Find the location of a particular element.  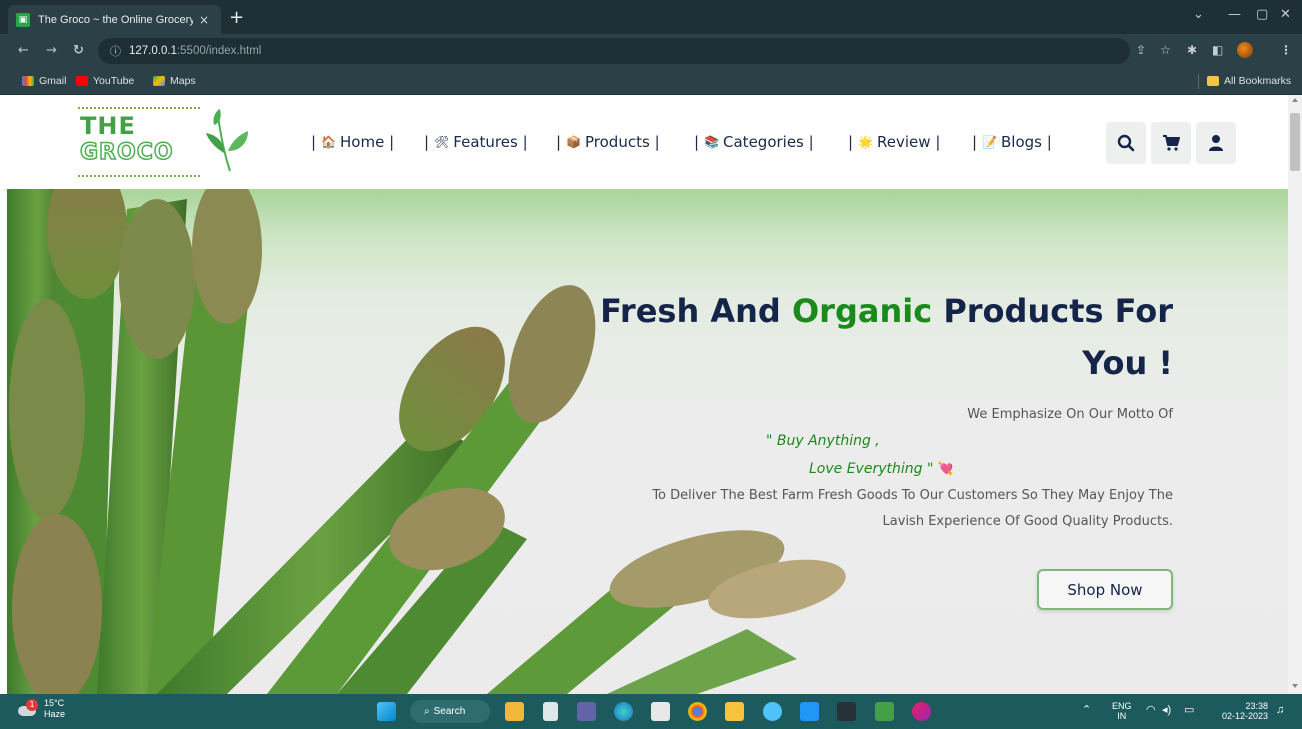

search-icon: ⌕ is located at coordinates (427, 711).